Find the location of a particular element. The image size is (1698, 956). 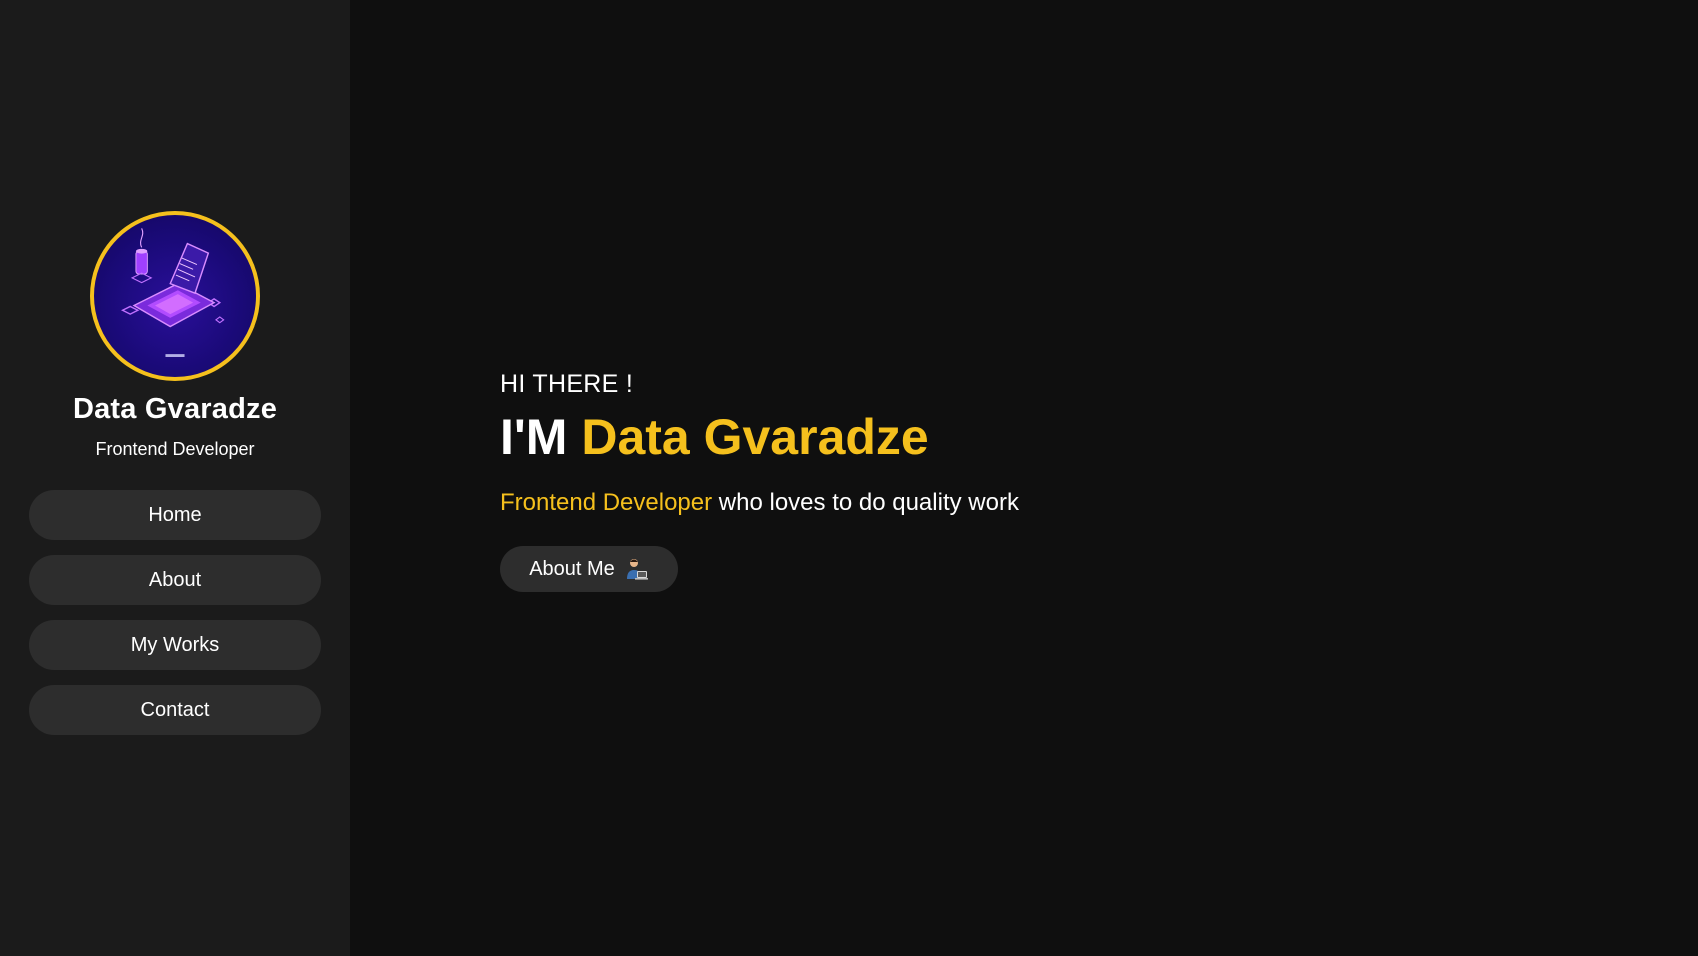

profile-role: Frontend Developer is located at coordinates (175, 449).